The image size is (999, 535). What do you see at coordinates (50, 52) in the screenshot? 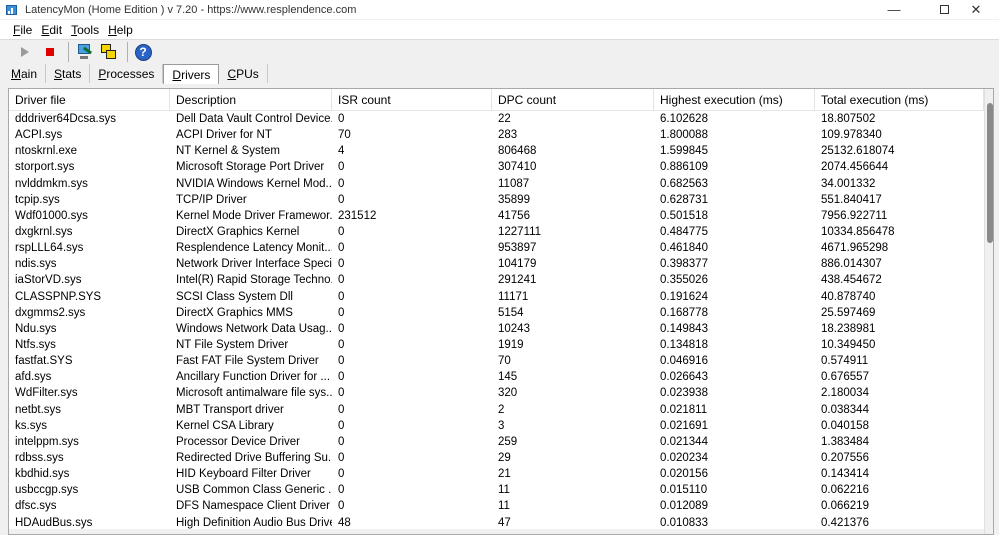
I see `stop-button` at bounding box center [50, 52].